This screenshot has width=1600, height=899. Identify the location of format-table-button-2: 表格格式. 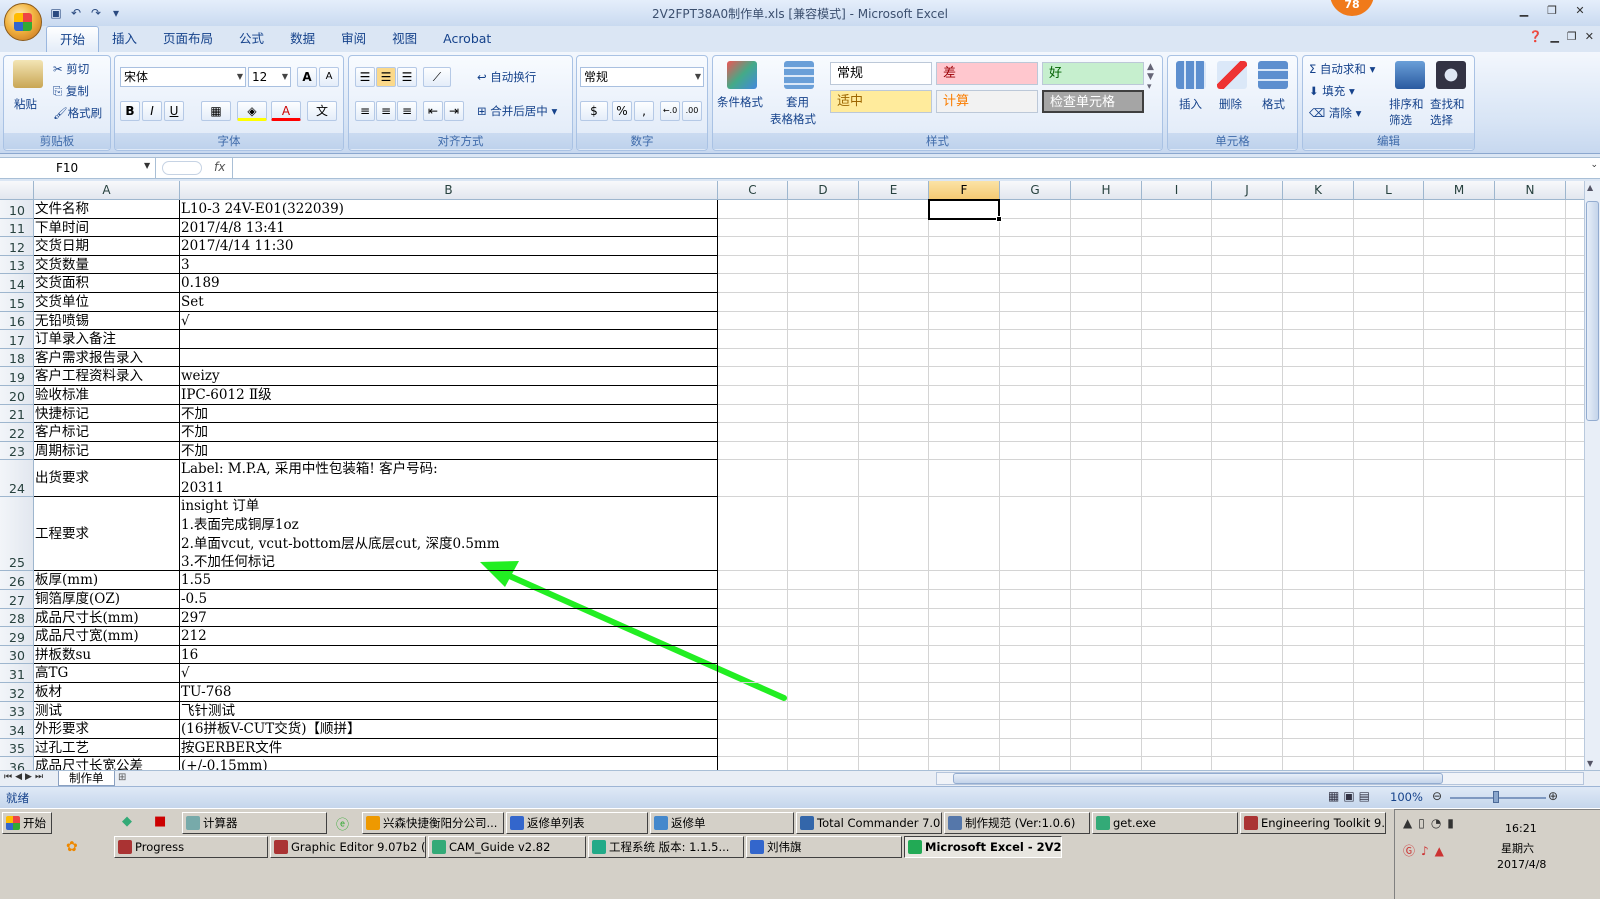
(793, 119).